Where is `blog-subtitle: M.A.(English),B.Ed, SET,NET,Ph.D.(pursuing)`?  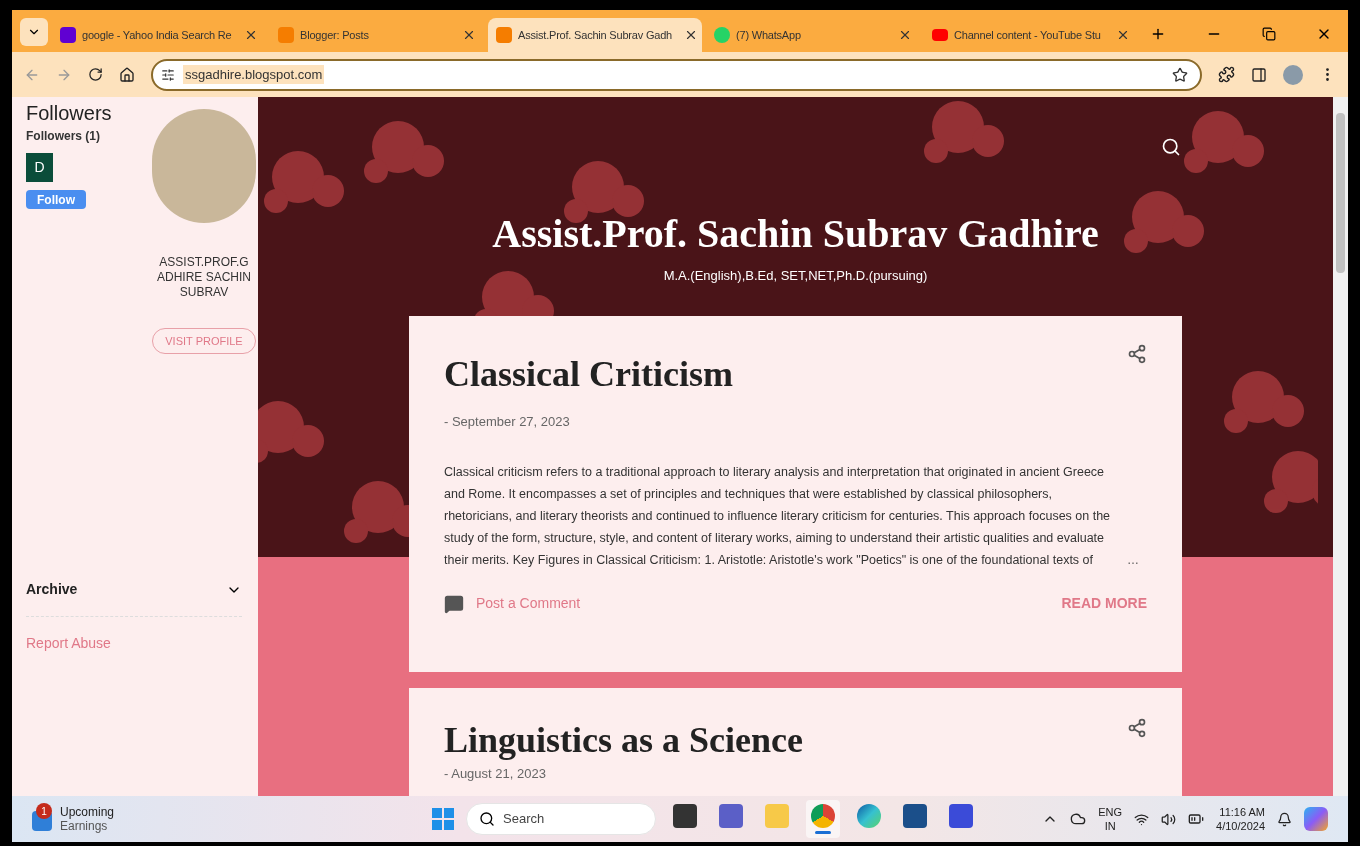
blog-subtitle: M.A.(English),B.Ed, SET,NET,Ph.D.(pursuing) is located at coordinates (795, 276).